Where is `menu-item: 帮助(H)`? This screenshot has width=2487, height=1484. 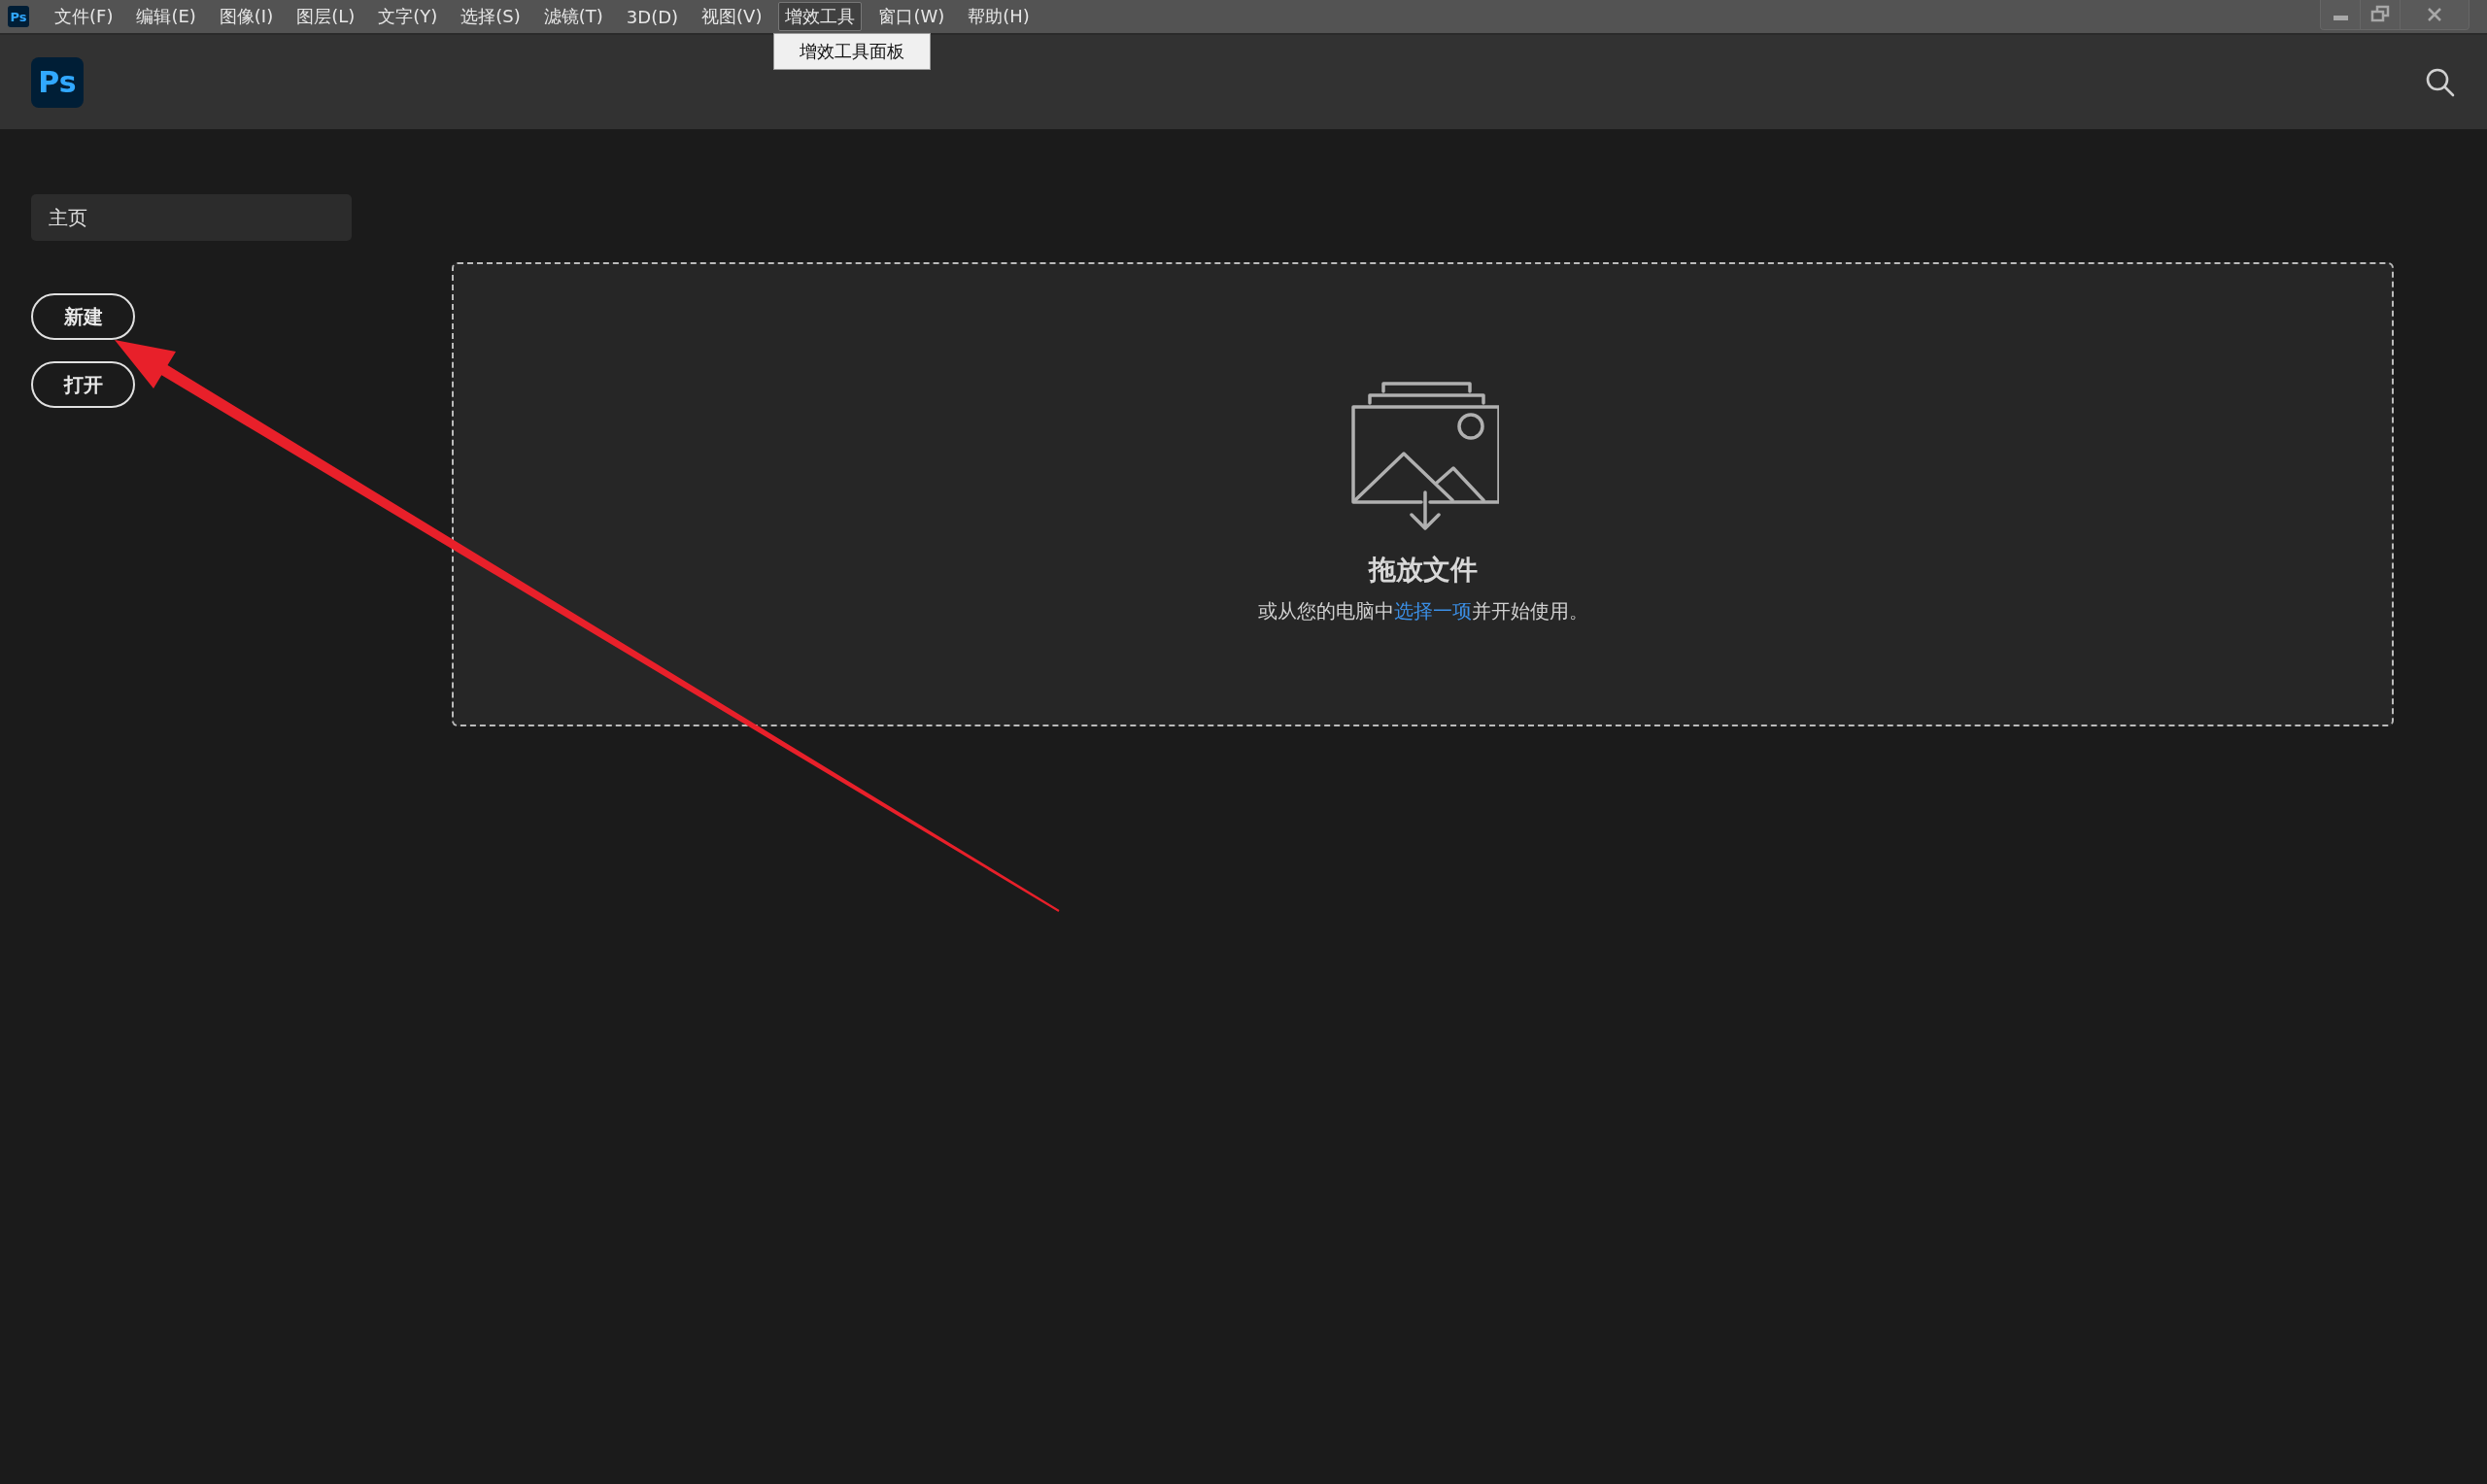
menu-item: 帮助(H) is located at coordinates (999, 16).